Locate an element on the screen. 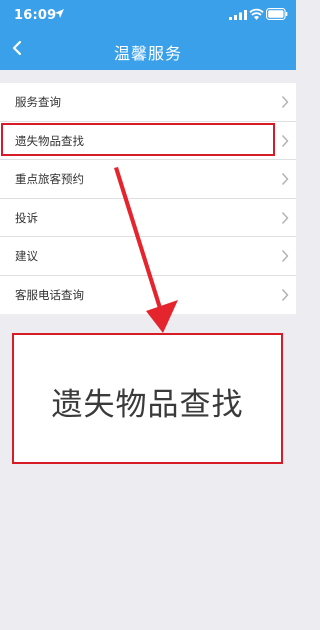 The width and height of the screenshot is (320, 630). wifi-icon is located at coordinates (256, 14).